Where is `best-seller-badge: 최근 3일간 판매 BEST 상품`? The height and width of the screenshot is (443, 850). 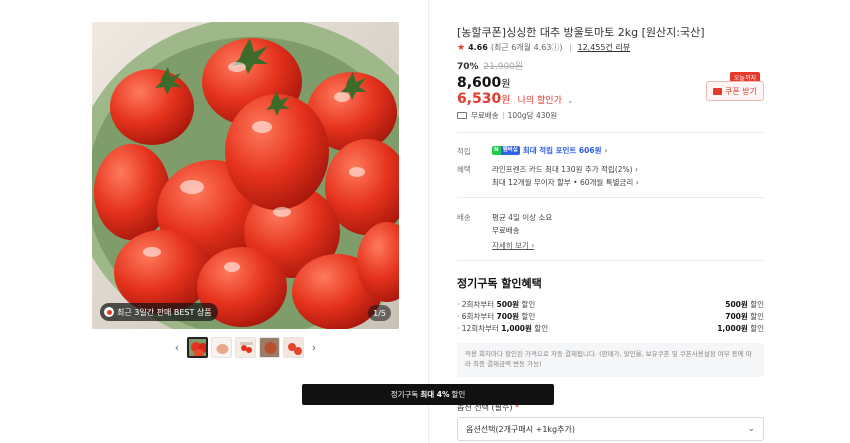
best-seller-badge: 최근 3일간 판매 BEST 상품 is located at coordinates (159, 312).